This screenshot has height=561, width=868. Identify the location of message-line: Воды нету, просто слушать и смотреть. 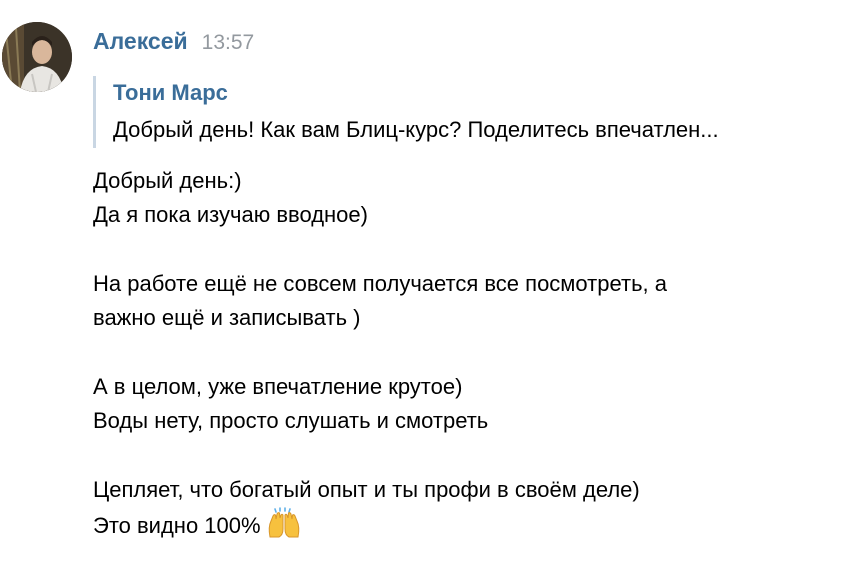
(291, 420).